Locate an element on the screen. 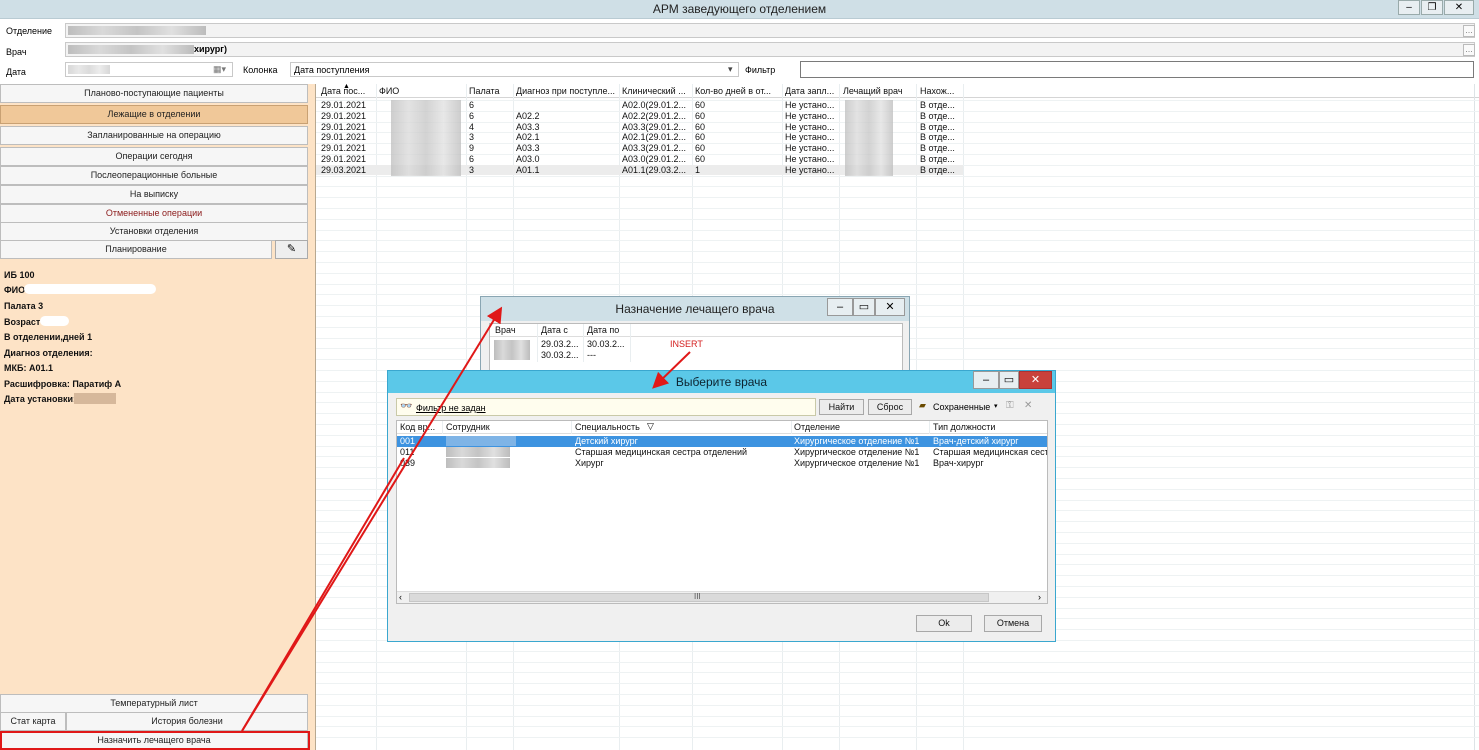 The image size is (1479, 750). arrow-to-assign-dialog is located at coordinates (372, 519).